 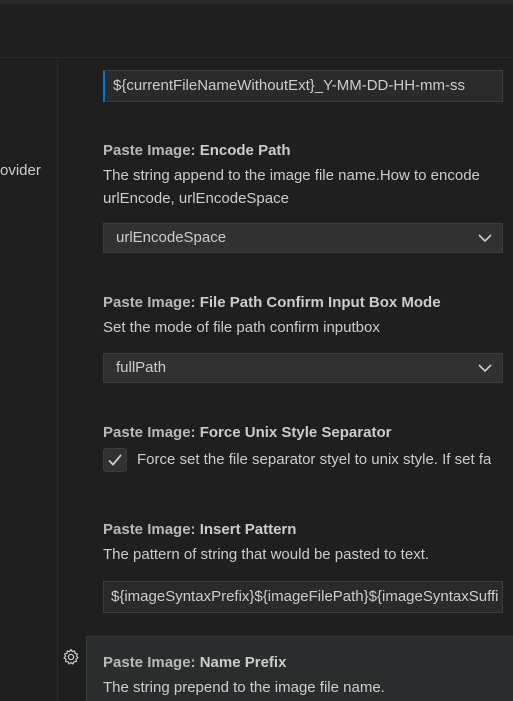 I want to click on select-value: fullPath, so click(x=141, y=367).